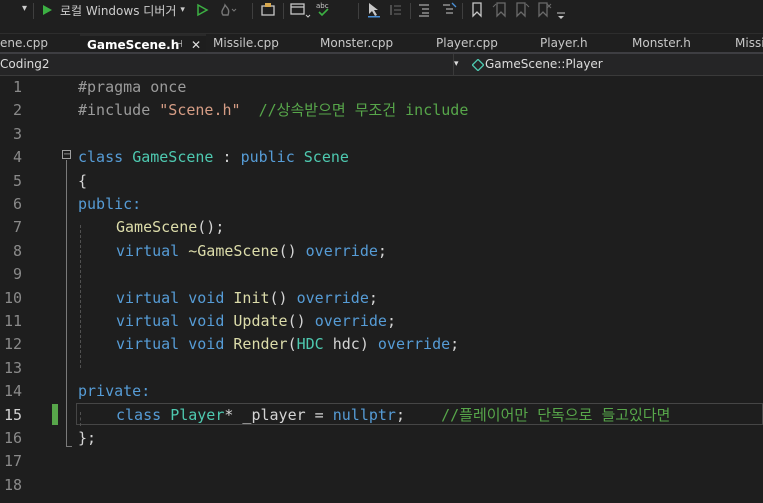  Describe the element at coordinates (273, 110) in the screenshot. I see `code-line-2: #include "Scene.h" //상속받으면 무조건 include` at that location.